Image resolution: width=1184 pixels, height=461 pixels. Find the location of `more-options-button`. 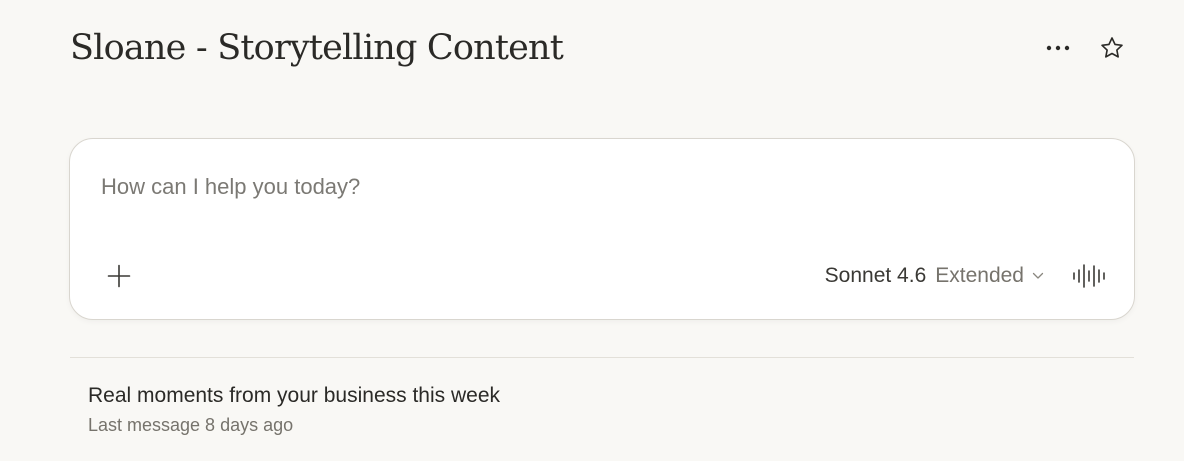

more-options-button is located at coordinates (1058, 48).